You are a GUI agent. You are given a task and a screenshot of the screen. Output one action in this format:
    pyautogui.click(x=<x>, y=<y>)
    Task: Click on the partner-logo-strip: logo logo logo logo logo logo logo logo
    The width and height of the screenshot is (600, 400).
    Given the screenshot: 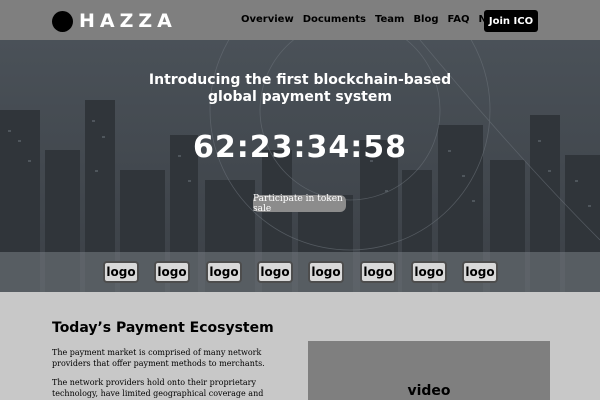 What is the action you would take?
    pyautogui.click(x=300, y=272)
    